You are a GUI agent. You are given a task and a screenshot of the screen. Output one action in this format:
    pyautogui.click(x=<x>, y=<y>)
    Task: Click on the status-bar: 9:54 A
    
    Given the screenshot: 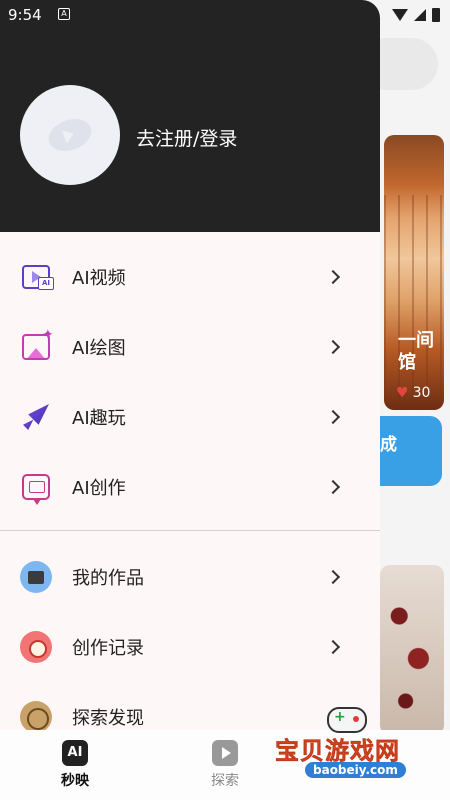 What is the action you would take?
    pyautogui.click(x=225, y=16)
    